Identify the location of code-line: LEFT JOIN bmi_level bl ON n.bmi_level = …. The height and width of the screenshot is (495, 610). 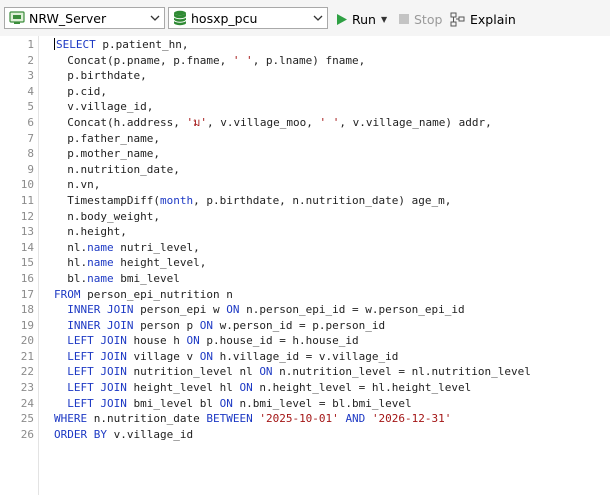
(292, 404).